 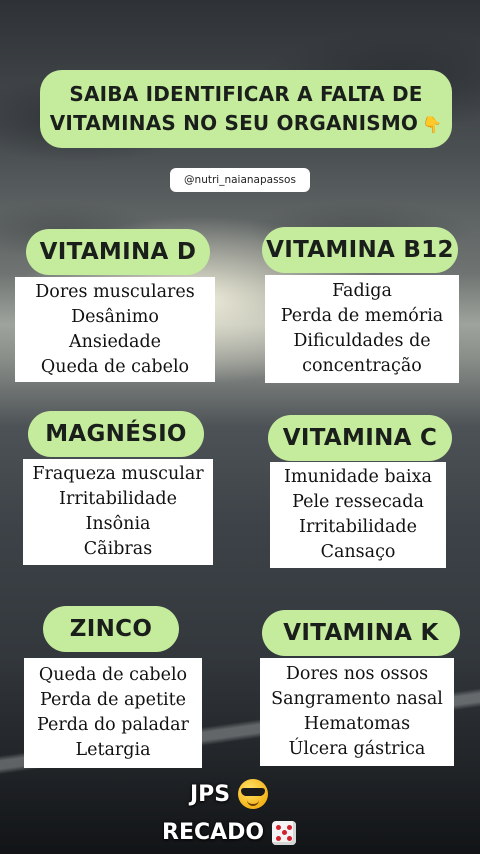 I want to click on symptom-item: Ansiedade, so click(x=115, y=341).